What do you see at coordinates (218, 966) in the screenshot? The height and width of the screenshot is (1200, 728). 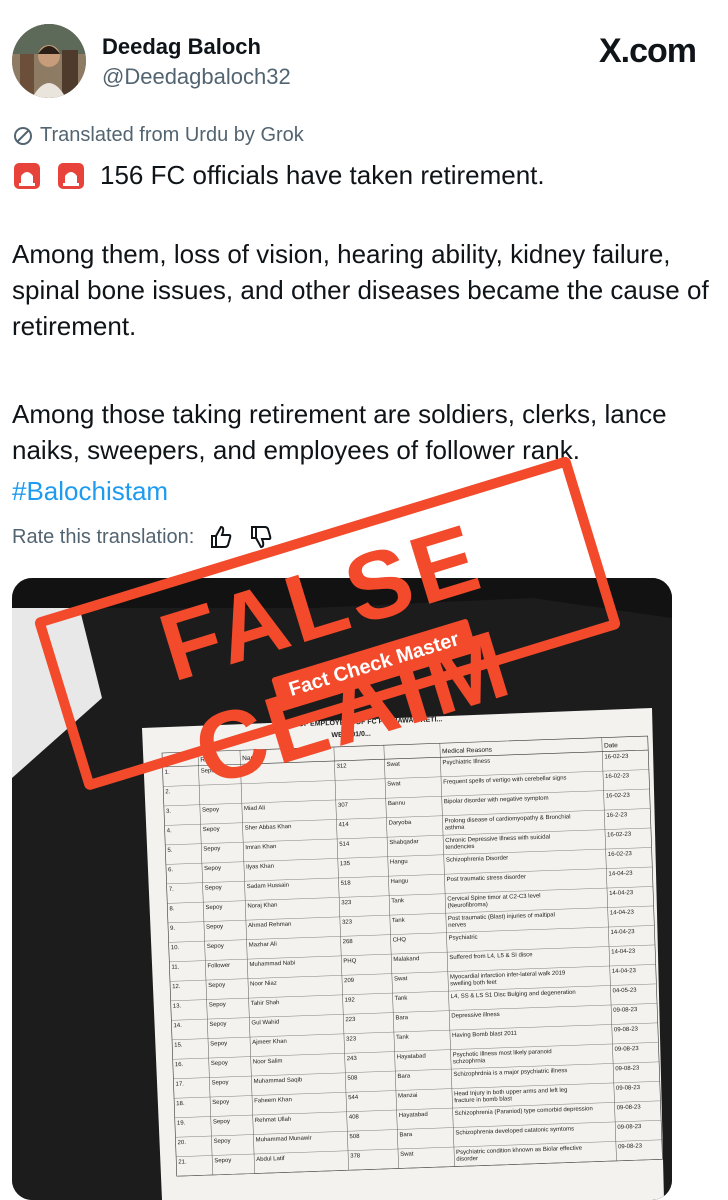 I see `table-cell-text: Follower` at bounding box center [218, 966].